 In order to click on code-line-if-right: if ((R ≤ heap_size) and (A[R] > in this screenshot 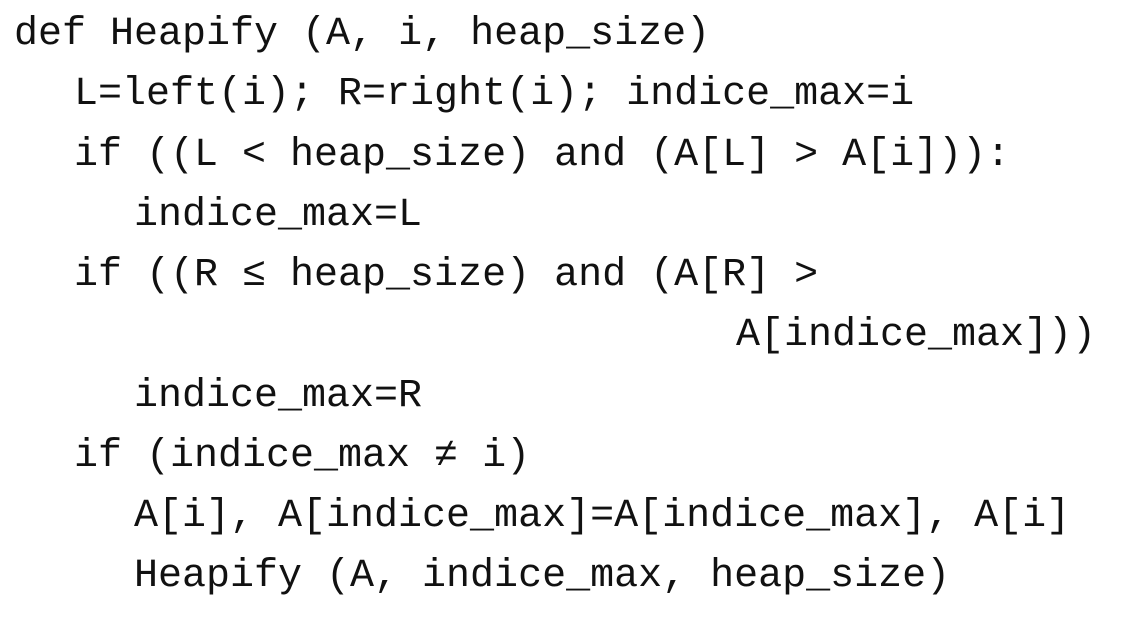, I will do `click(446, 275)`.